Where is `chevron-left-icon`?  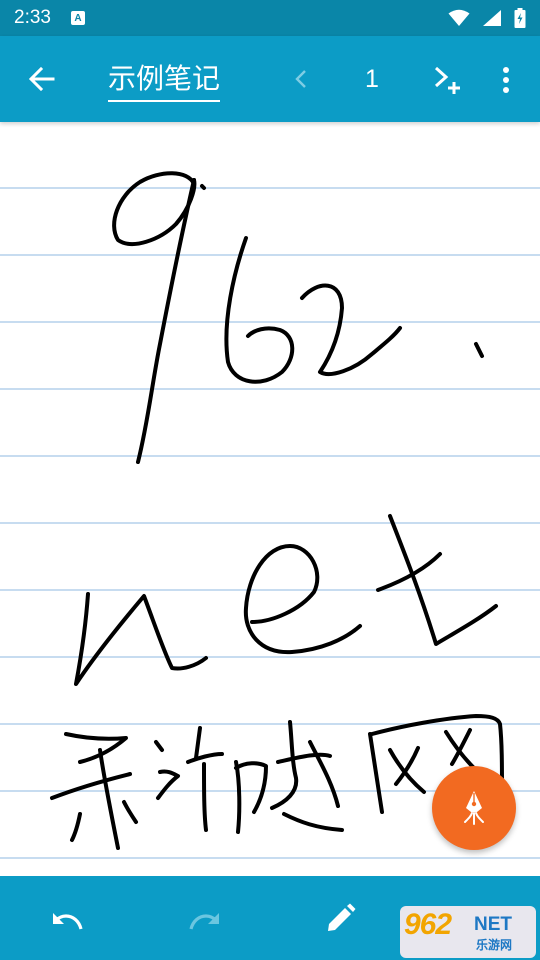 chevron-left-icon is located at coordinates (300, 79).